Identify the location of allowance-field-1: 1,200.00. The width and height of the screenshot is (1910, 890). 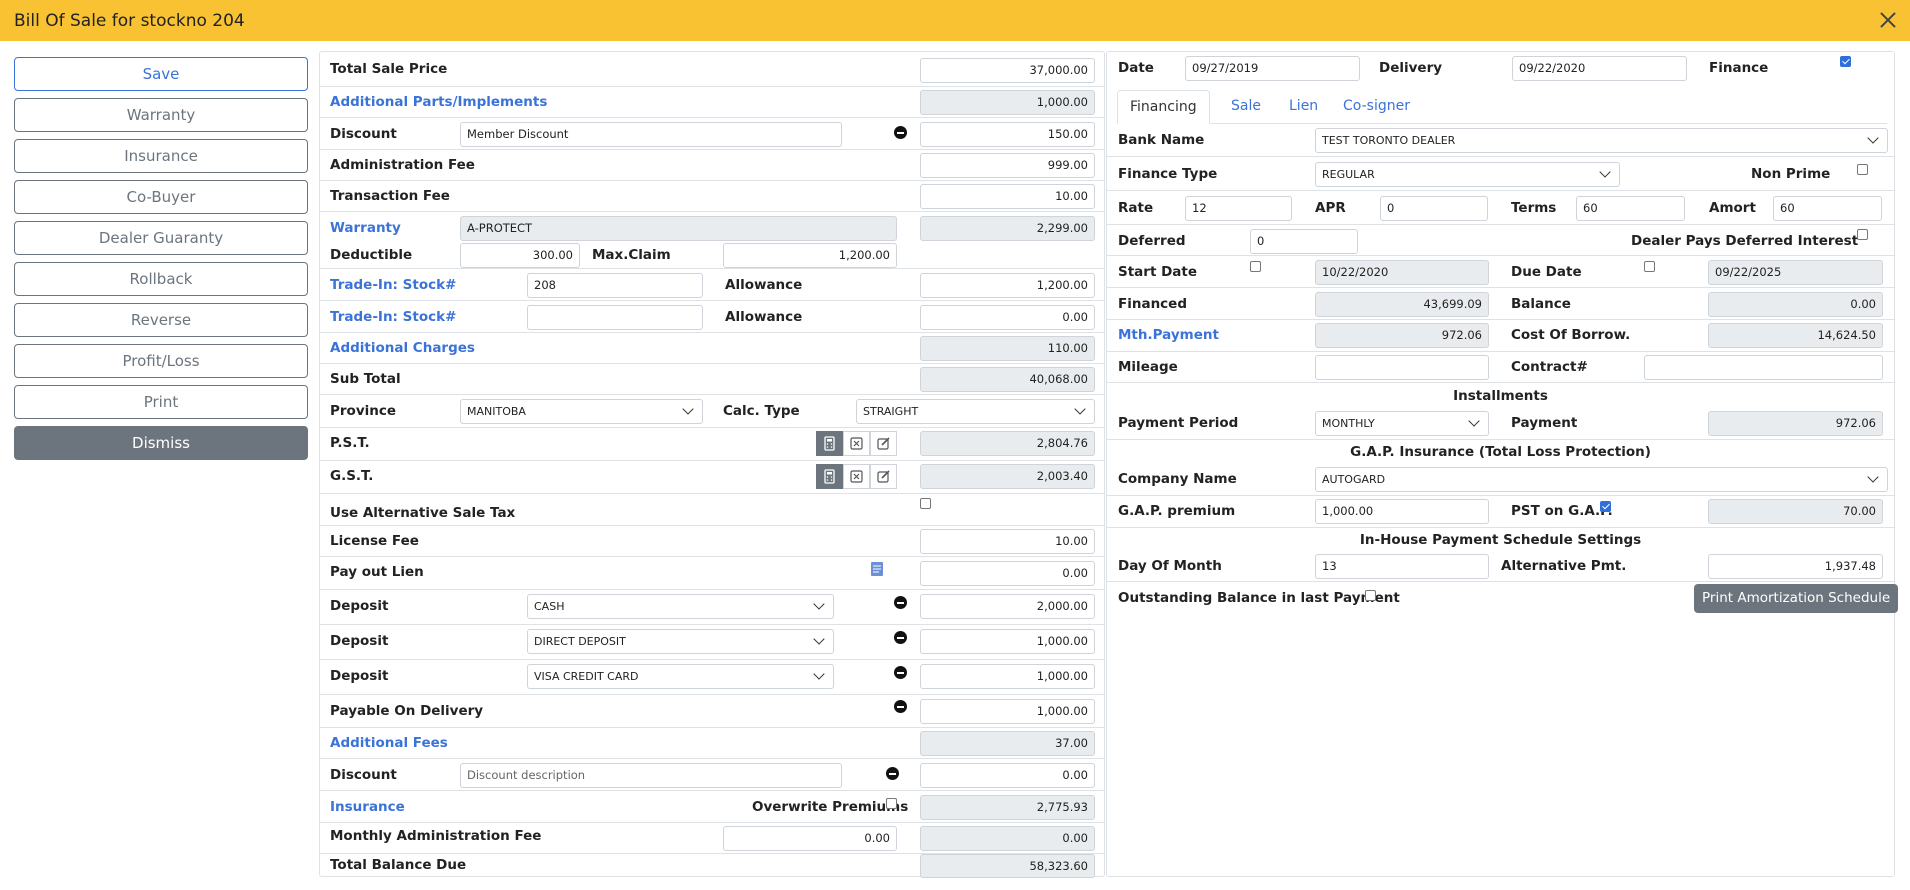
(1007, 285).